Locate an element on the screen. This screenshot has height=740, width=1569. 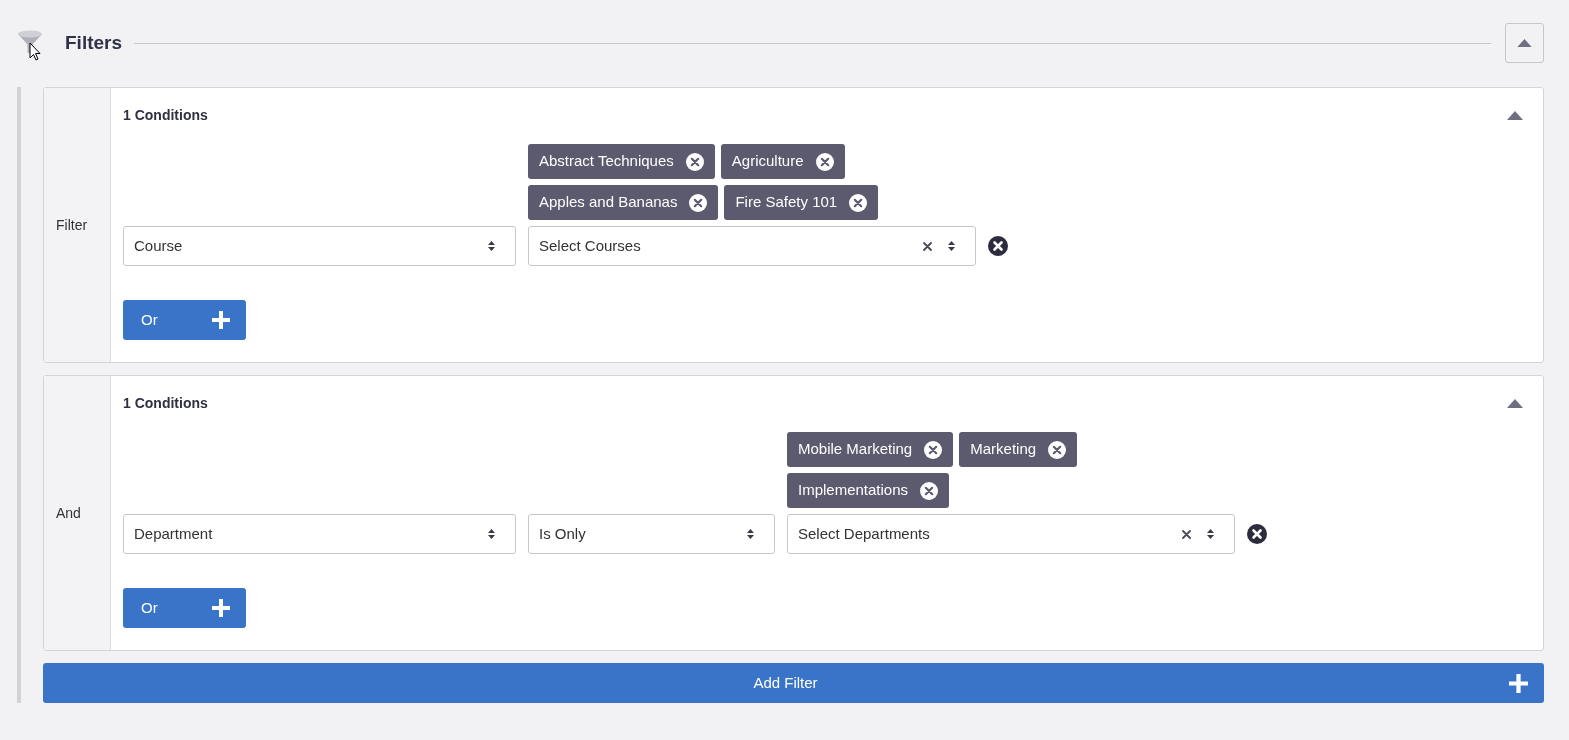
multi-select-field: Select Courses is located at coordinates (752, 246).